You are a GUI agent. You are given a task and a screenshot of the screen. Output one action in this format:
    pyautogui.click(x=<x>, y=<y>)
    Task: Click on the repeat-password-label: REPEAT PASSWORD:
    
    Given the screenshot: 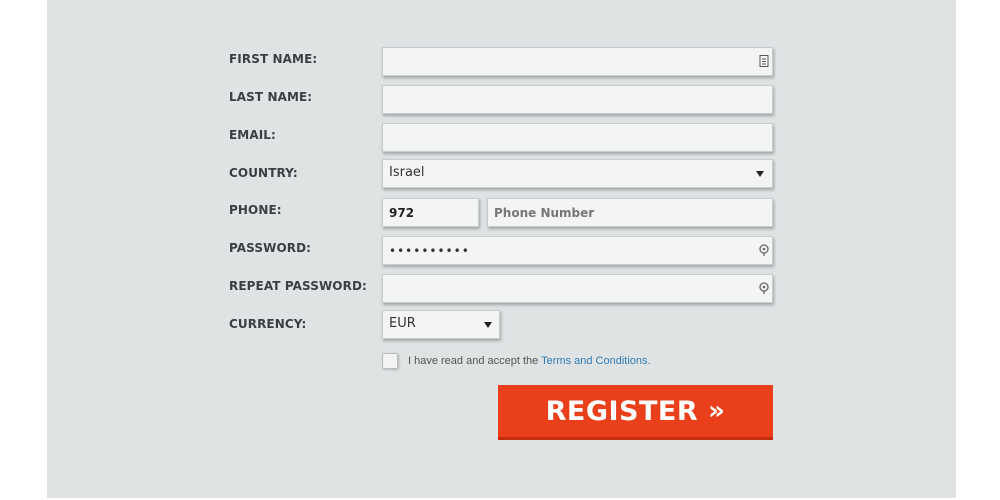 What is the action you would take?
    pyautogui.click(x=298, y=286)
    